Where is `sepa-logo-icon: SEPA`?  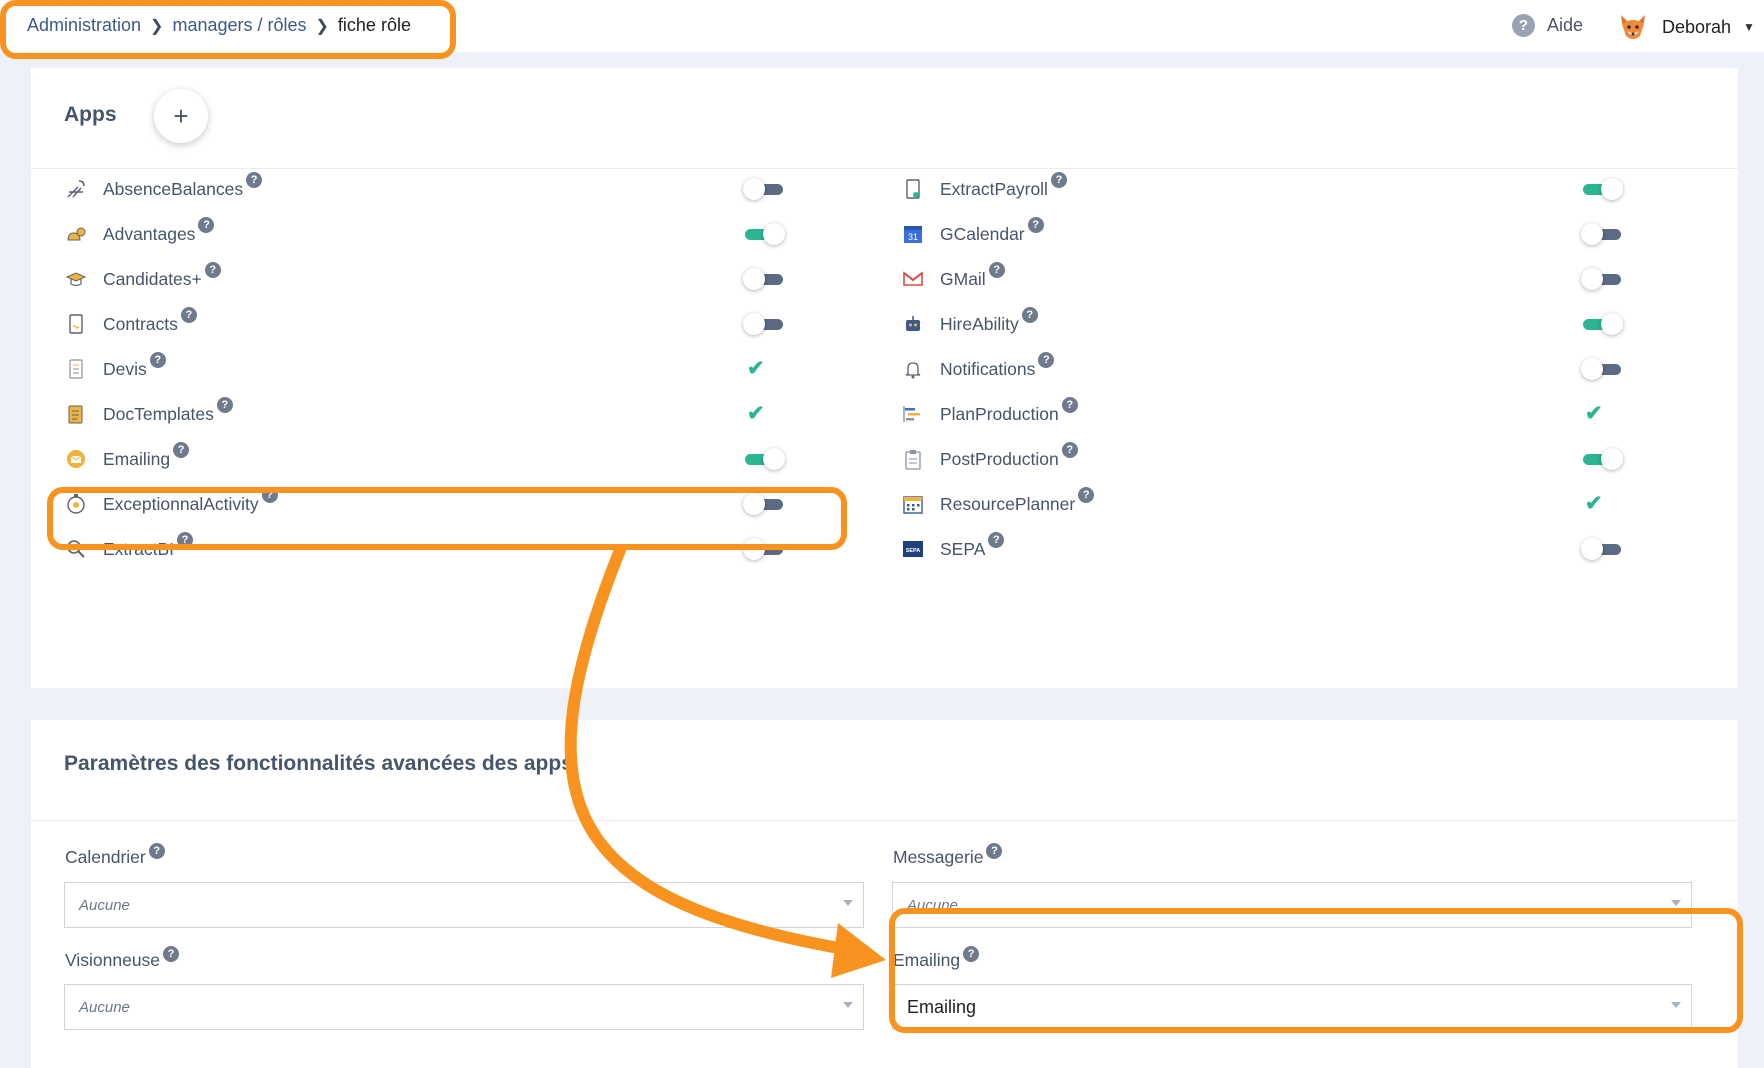 sepa-logo-icon: SEPA is located at coordinates (913, 549).